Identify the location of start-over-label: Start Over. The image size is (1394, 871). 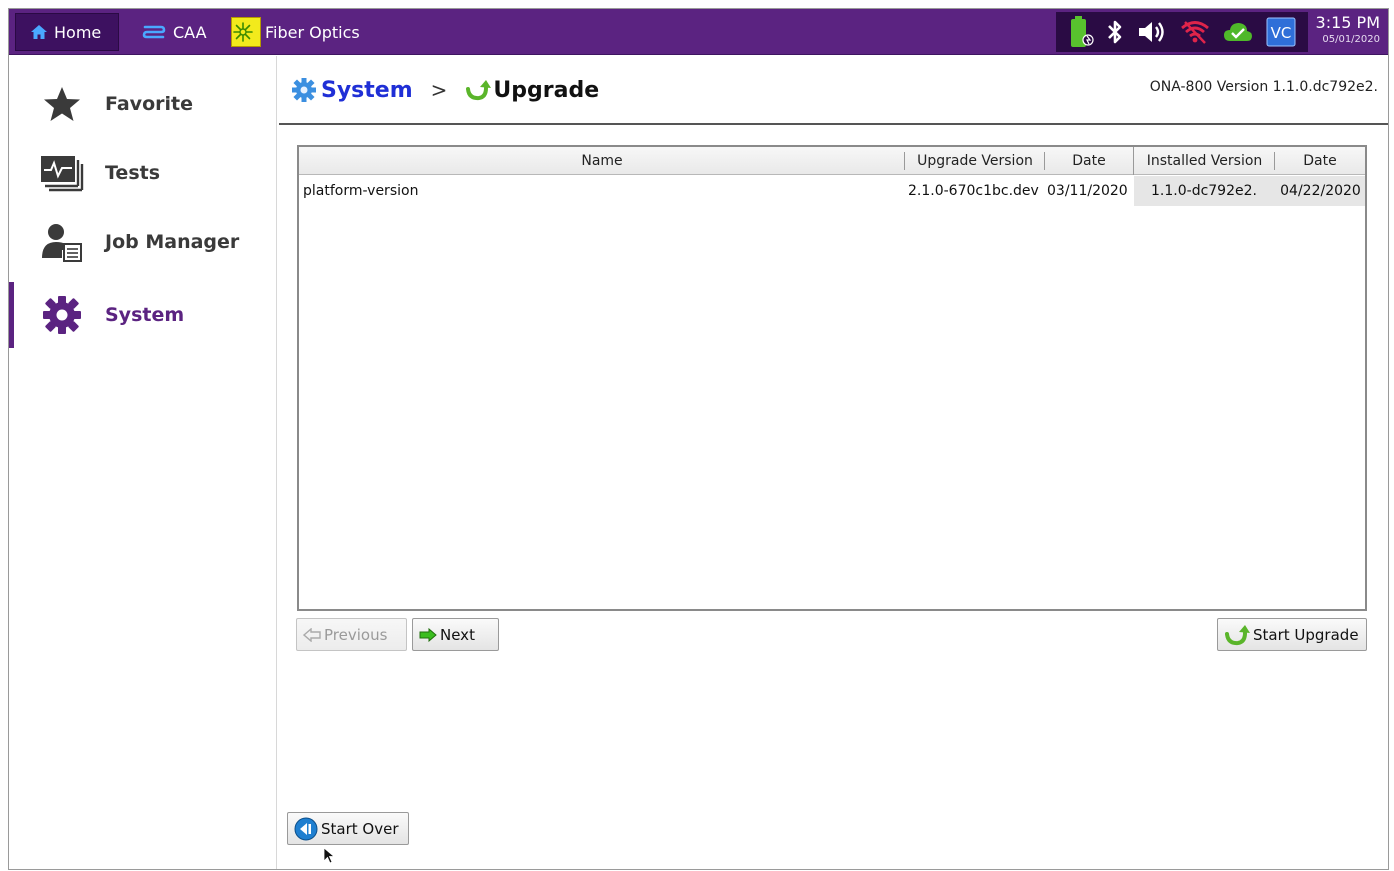
(360, 828).